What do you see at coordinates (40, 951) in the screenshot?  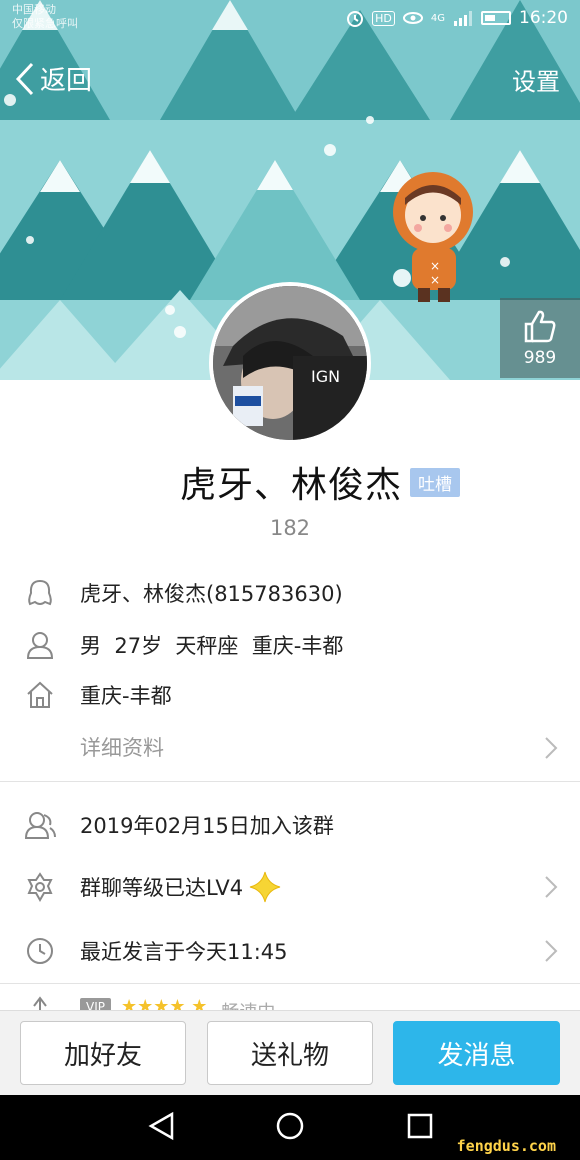 I see `clock-icon` at bounding box center [40, 951].